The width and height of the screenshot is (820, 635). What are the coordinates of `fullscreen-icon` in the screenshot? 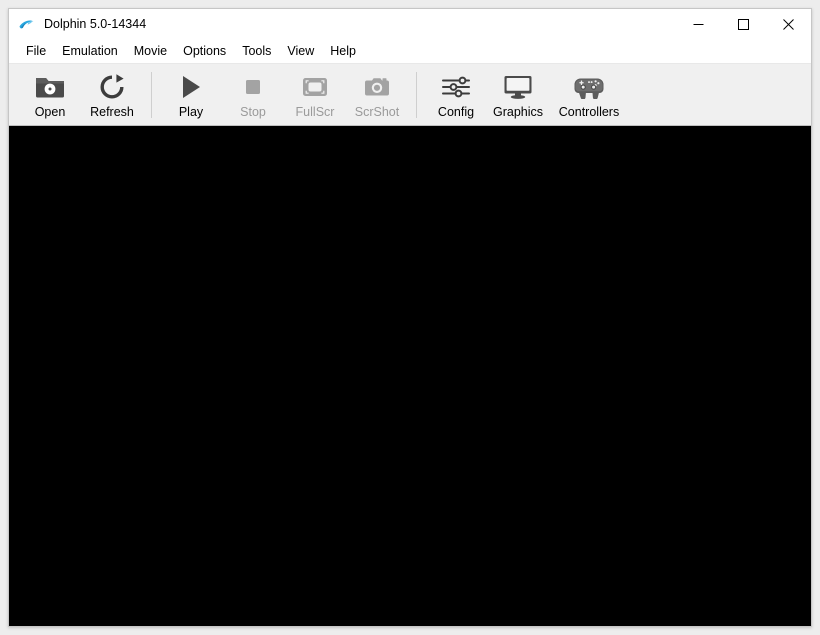 It's located at (315, 87).